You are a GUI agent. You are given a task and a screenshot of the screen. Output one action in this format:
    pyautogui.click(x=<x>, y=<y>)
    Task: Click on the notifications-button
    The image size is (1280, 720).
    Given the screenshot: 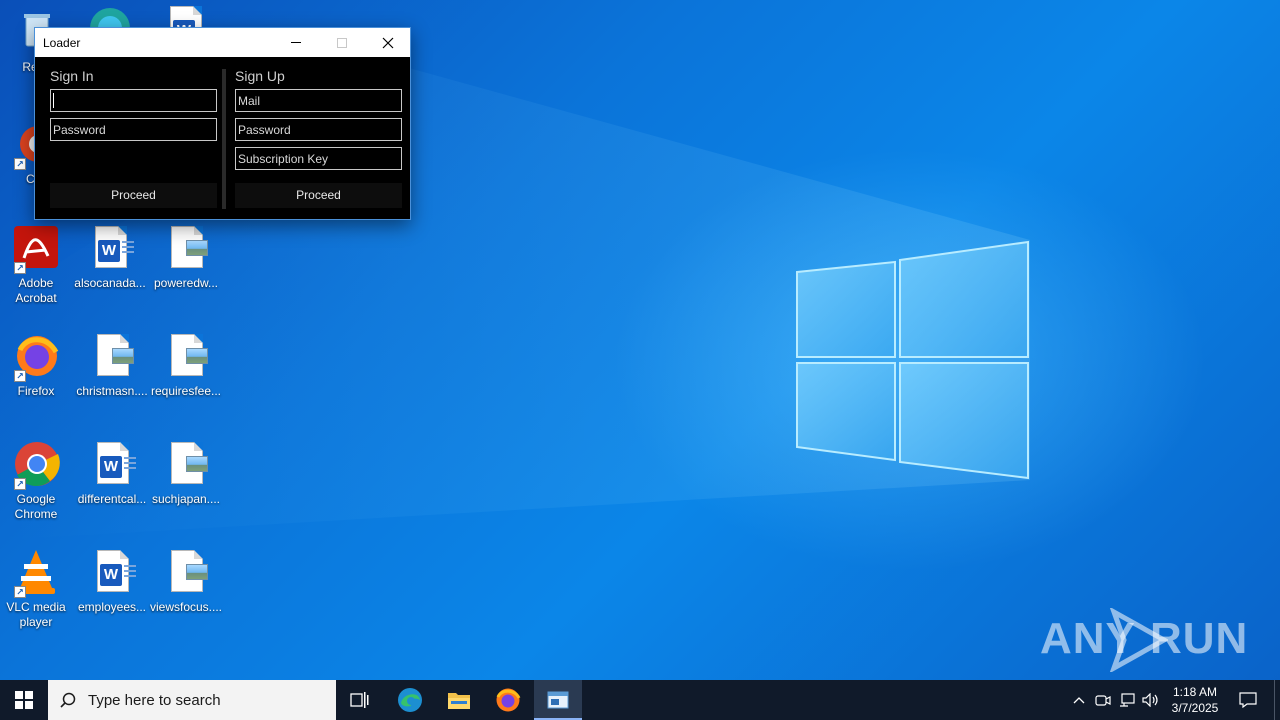 What is the action you would take?
    pyautogui.click(x=1248, y=700)
    